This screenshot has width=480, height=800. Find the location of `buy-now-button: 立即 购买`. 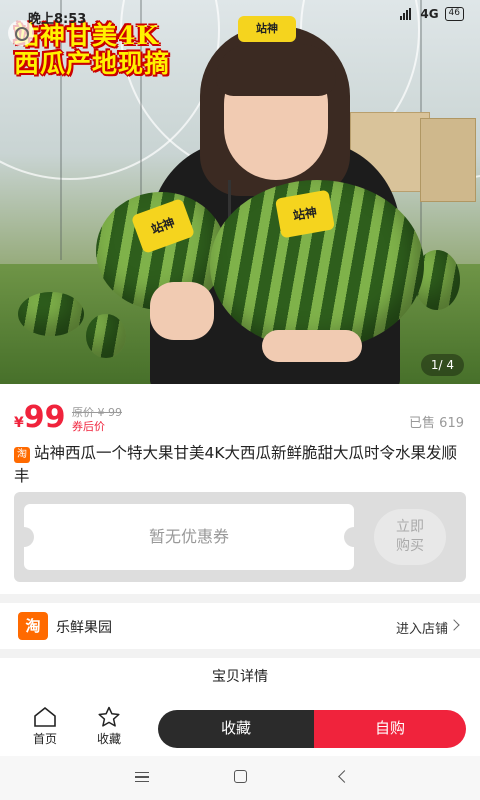

buy-now-button: 立即 购买 is located at coordinates (410, 537).